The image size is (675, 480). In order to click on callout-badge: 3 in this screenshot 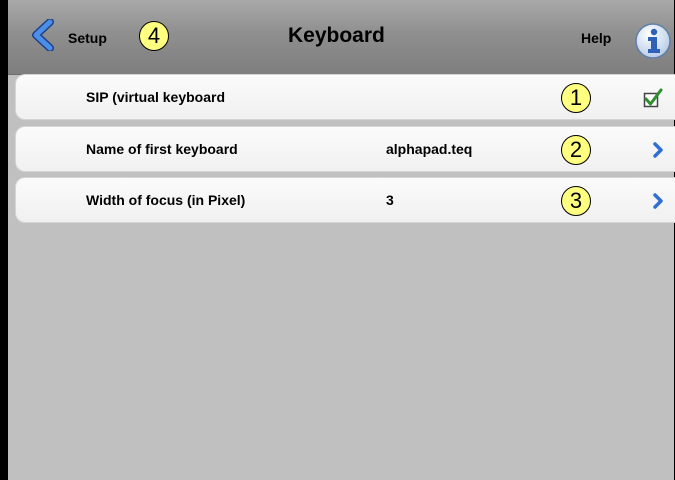, I will do `click(576, 201)`.